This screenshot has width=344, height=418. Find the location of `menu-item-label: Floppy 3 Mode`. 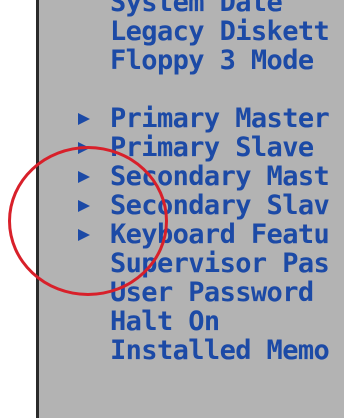

menu-item-label: Floppy 3 Mode is located at coordinates (212, 60).